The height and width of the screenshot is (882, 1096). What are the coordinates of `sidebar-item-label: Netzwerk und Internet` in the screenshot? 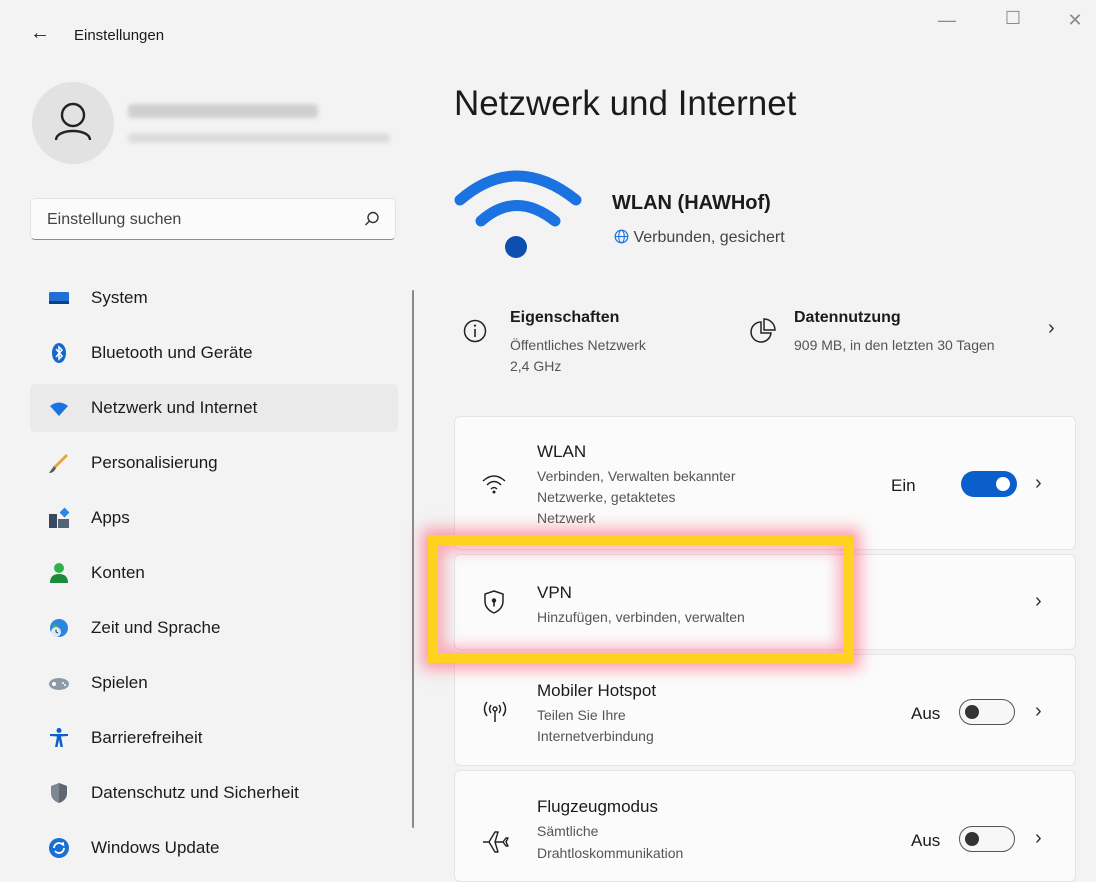 It's located at (174, 407).